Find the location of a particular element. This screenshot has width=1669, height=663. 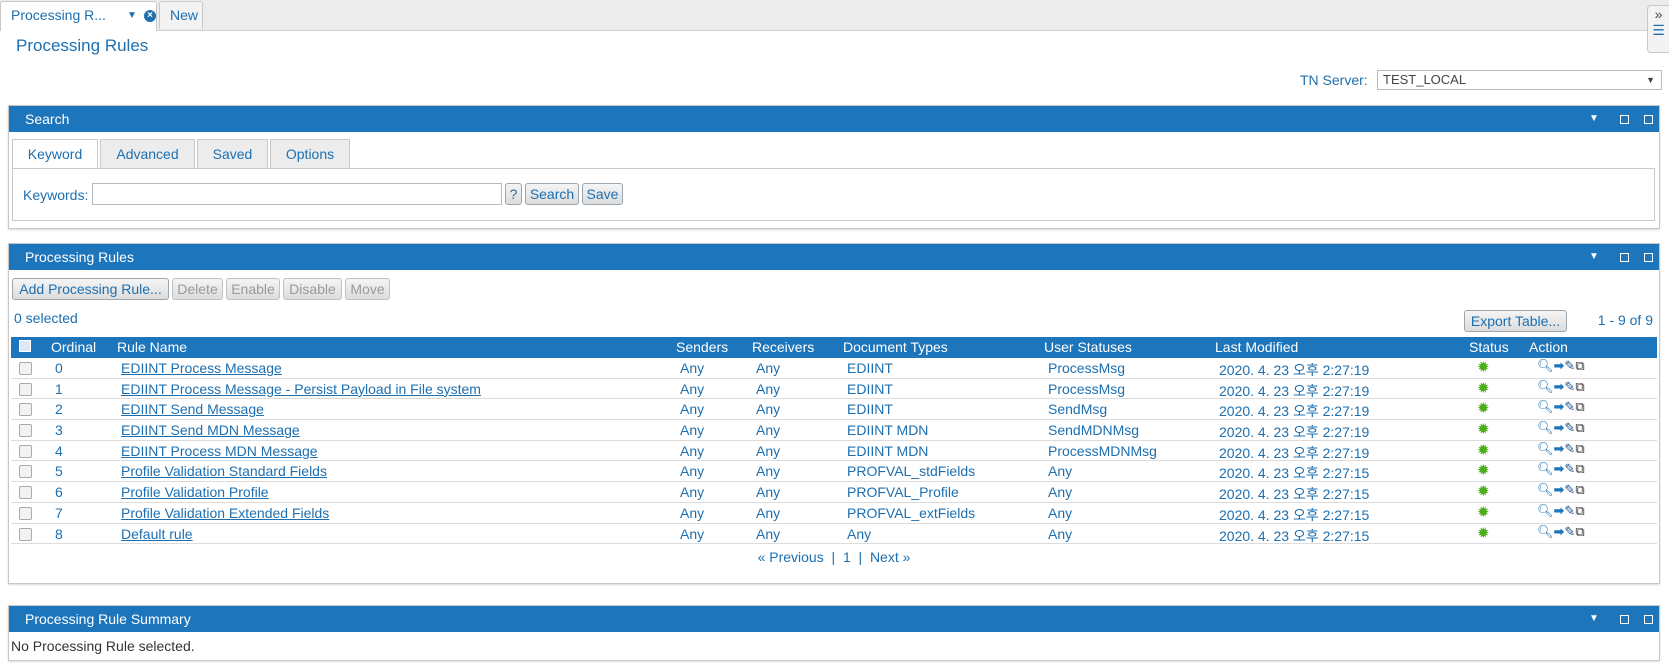

tab-advanced: Advanced is located at coordinates (147, 153).